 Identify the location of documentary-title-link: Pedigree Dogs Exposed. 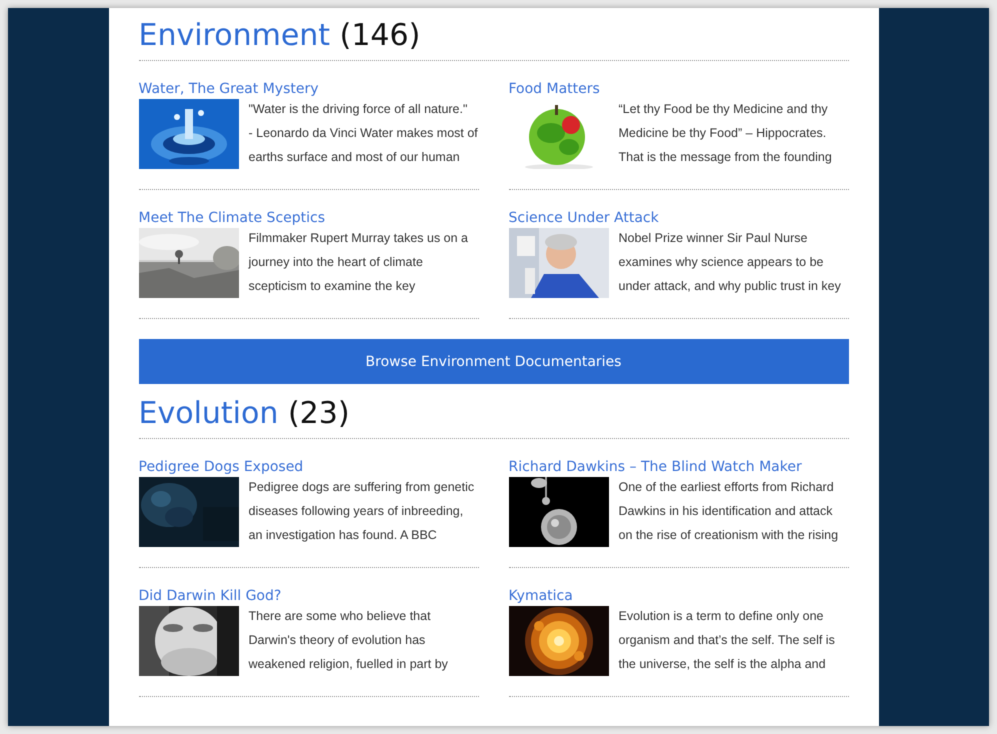
(308, 467).